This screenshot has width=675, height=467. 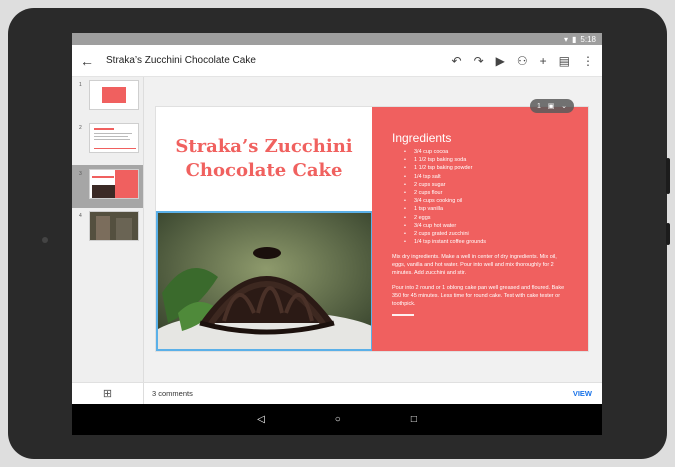 I want to click on ingredients-heading: Ingredients, so click(x=422, y=138).